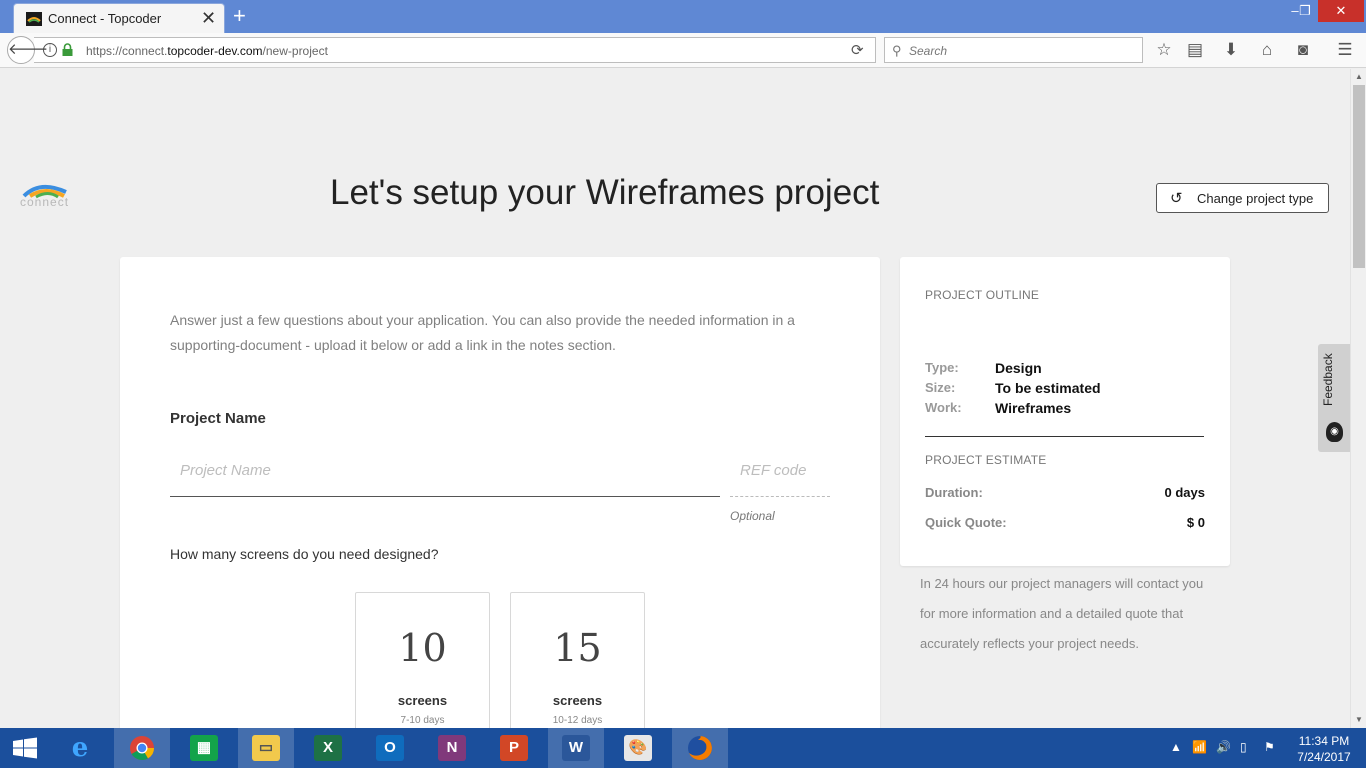  What do you see at coordinates (942, 367) in the screenshot?
I see `outline-key: Type:` at bounding box center [942, 367].